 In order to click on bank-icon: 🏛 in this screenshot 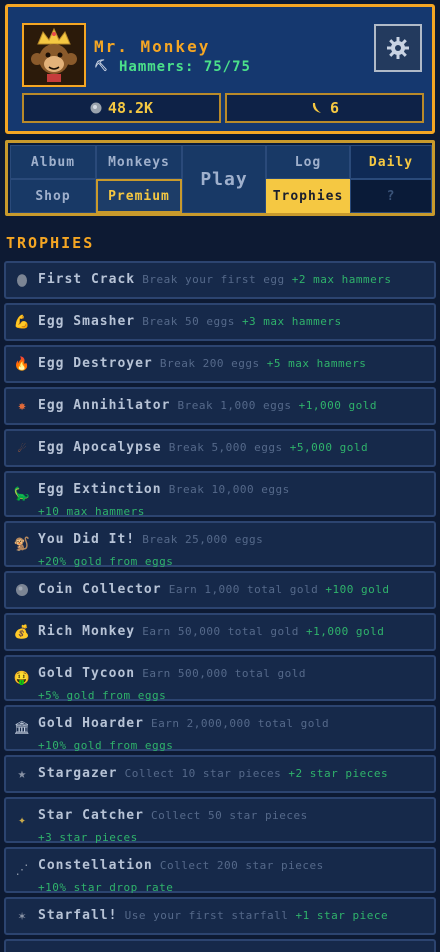, I will do `click(22, 728)`.